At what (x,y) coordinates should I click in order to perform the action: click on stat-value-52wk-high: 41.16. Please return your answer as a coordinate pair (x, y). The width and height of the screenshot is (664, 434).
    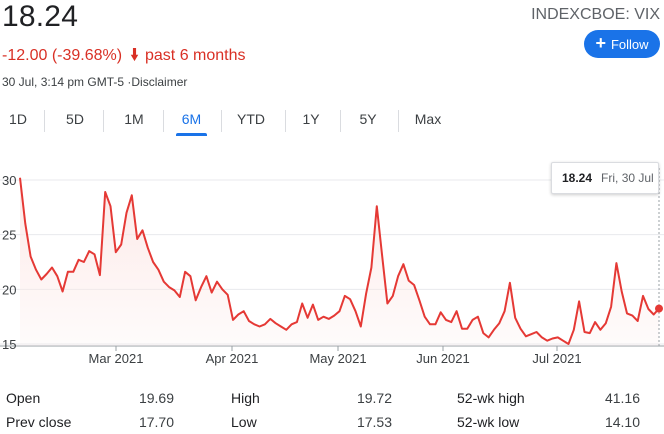
    Looking at the image, I should click on (622, 398).